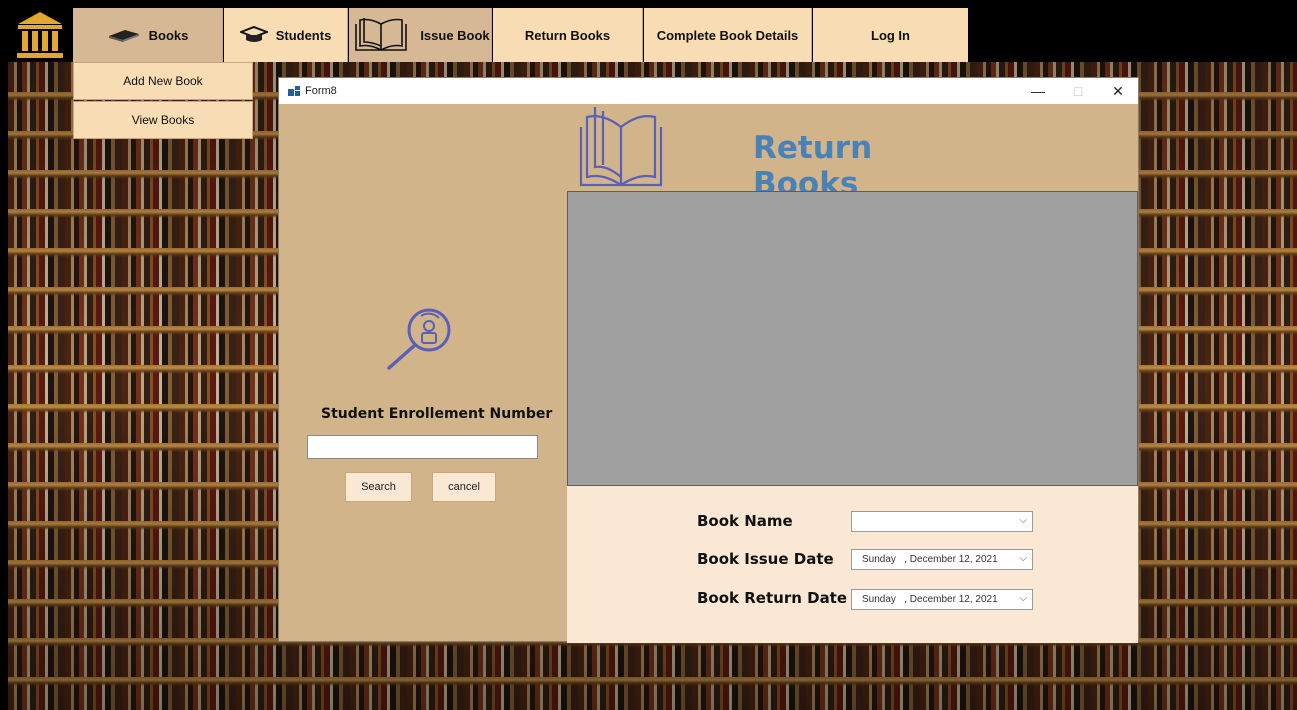  What do you see at coordinates (708, 91) in the screenshot?
I see `window-titlebar: Form8 — □ ✕` at bounding box center [708, 91].